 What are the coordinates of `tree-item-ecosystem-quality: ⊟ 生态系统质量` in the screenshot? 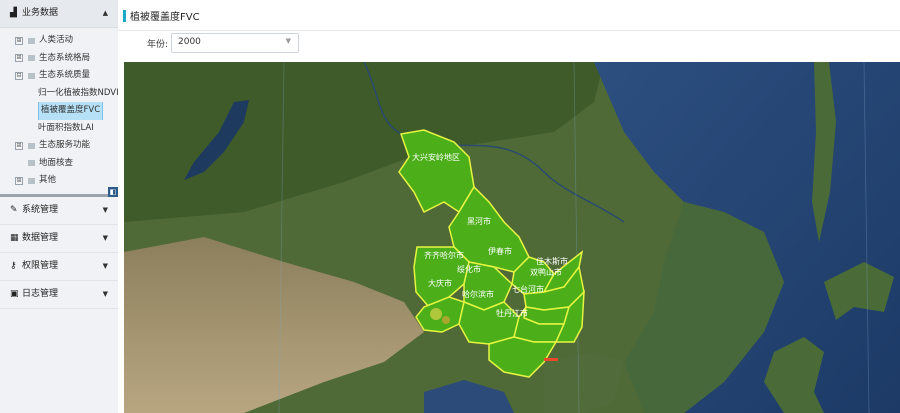 It's located at (59, 76).